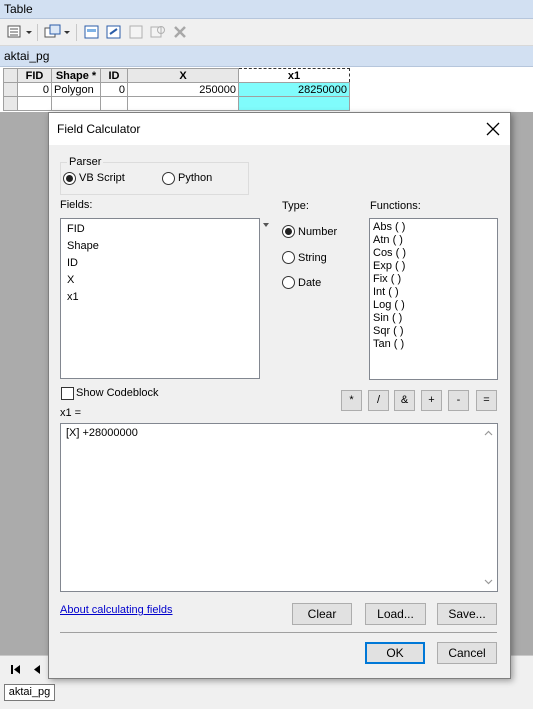 The image size is (533, 709). What do you see at coordinates (69, 178) in the screenshot?
I see `parser-vbscript-radio` at bounding box center [69, 178].